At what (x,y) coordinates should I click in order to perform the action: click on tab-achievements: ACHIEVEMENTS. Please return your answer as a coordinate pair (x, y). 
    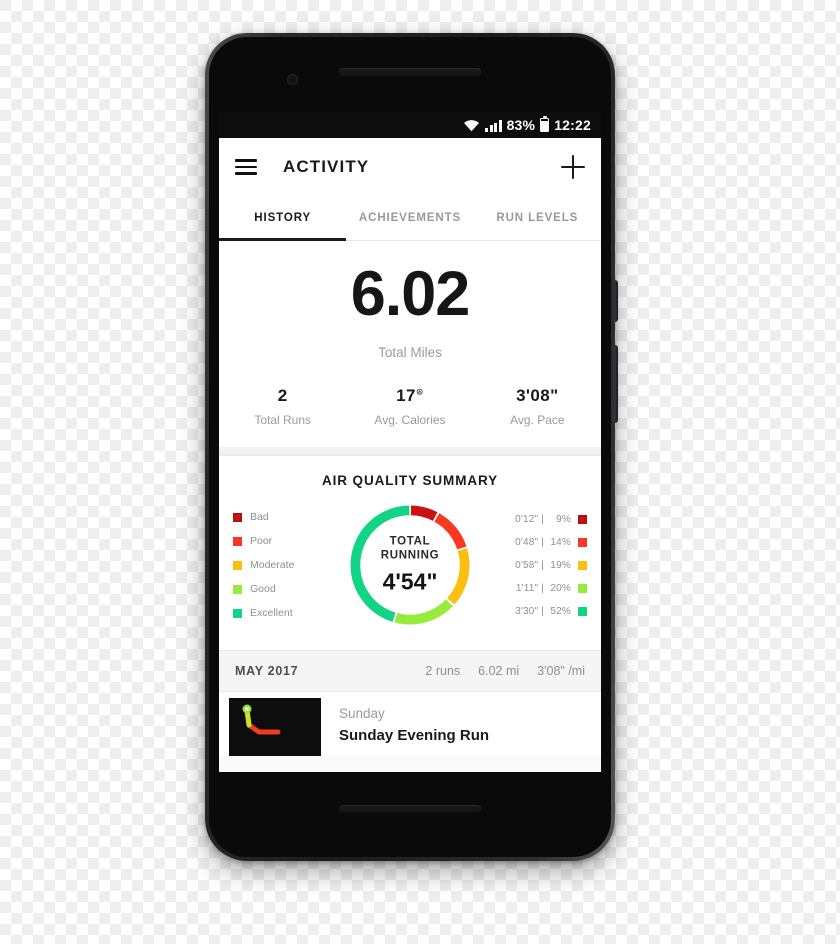
    Looking at the image, I should click on (409, 218).